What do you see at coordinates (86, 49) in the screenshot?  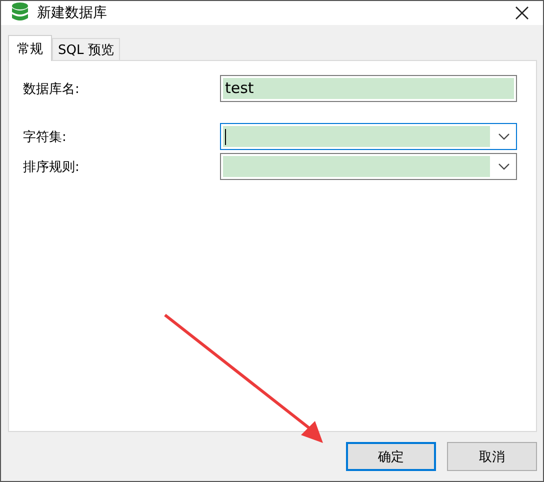 I see `tab: SQL 预览` at bounding box center [86, 49].